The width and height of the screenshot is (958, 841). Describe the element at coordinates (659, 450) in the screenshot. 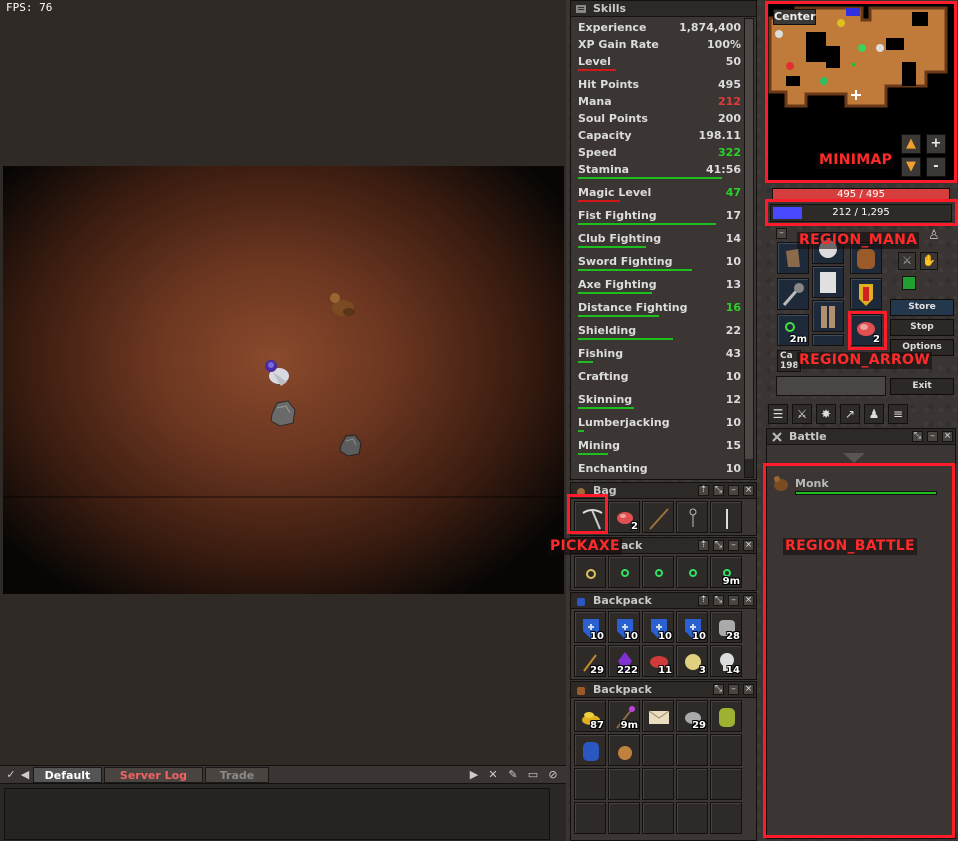

I see `skill-row: Mining 15` at that location.